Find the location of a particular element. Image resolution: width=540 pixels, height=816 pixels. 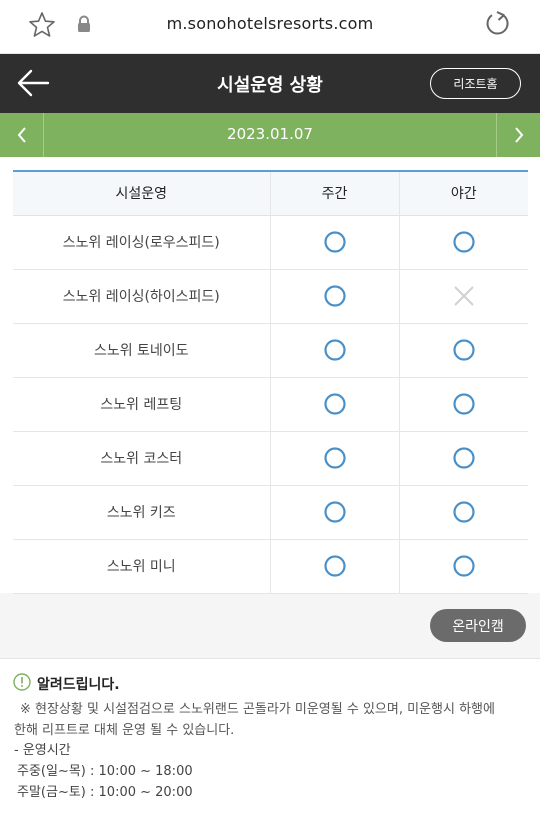

table-row: 스노위 레이싱(하이스피드) is located at coordinates (270, 296).